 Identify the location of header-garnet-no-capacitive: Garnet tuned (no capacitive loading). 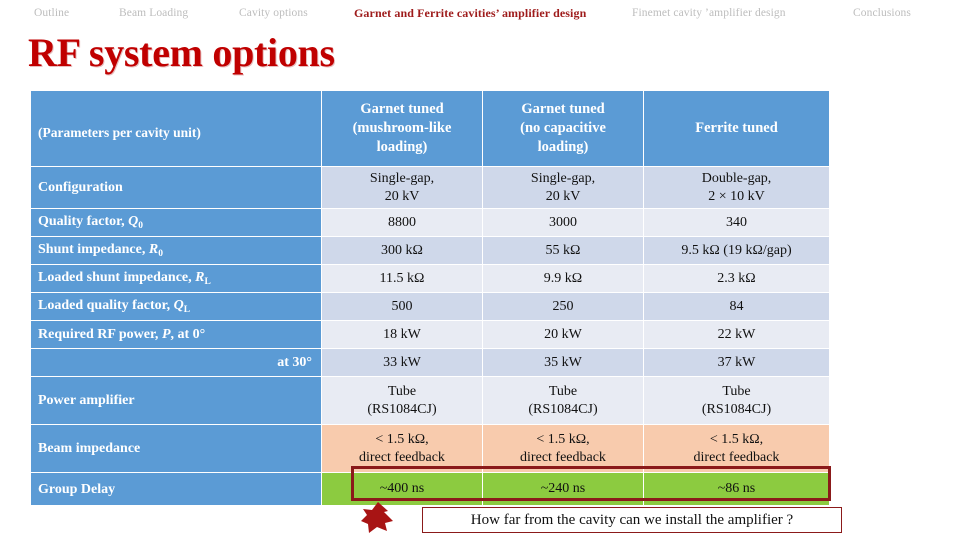
(563, 128).